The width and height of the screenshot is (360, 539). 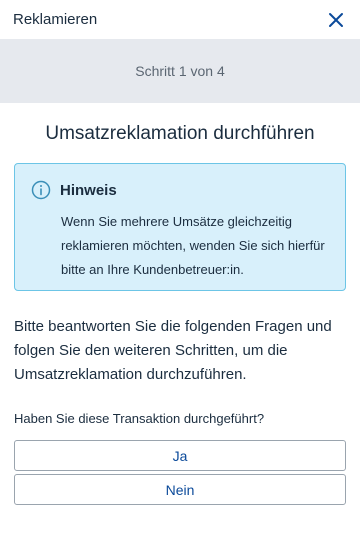 I want to click on header: Reklamieren, so click(x=180, y=19).